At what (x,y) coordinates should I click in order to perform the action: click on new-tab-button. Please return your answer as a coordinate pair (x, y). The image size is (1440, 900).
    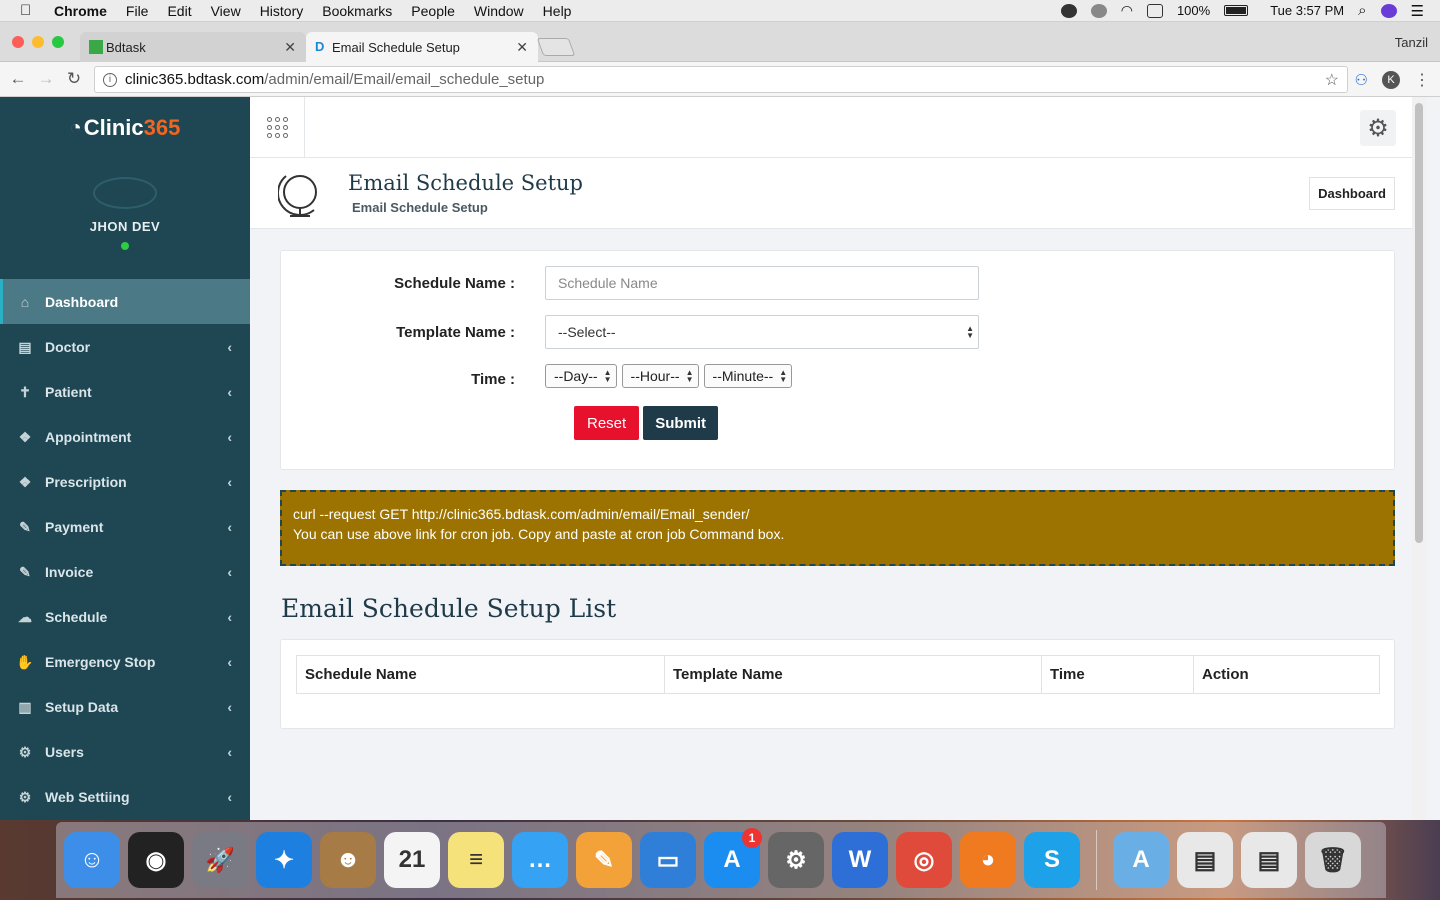
    Looking at the image, I should click on (556, 47).